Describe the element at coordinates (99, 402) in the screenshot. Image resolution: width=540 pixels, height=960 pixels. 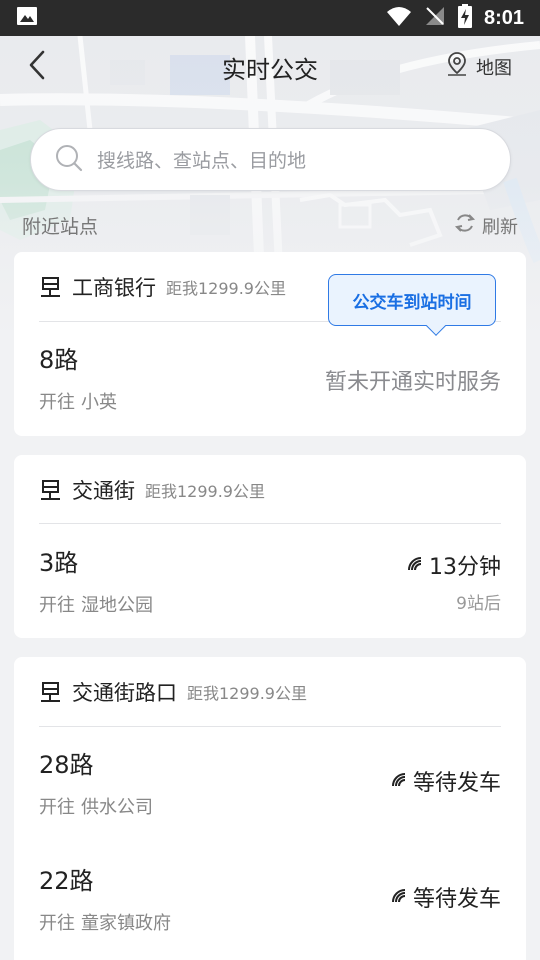
I see `route-destination: 小英` at that location.